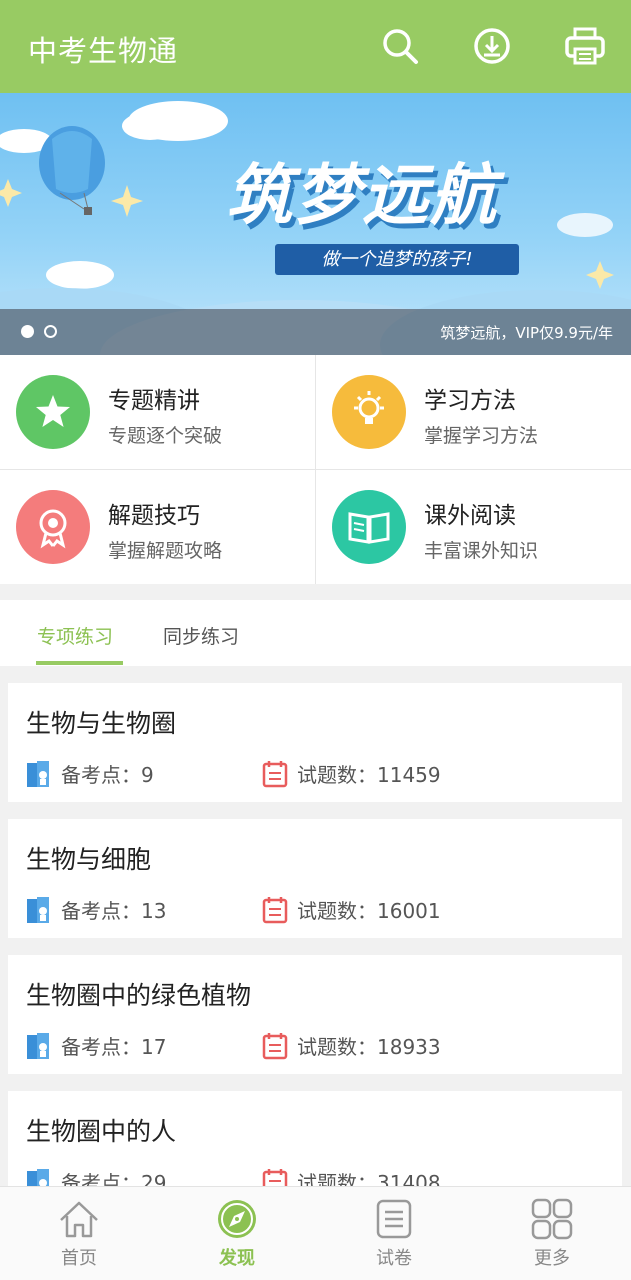 This screenshot has width=631, height=1280. Describe the element at coordinates (369, 775) in the screenshot. I see `question-count-label: 试题数：11459` at that location.